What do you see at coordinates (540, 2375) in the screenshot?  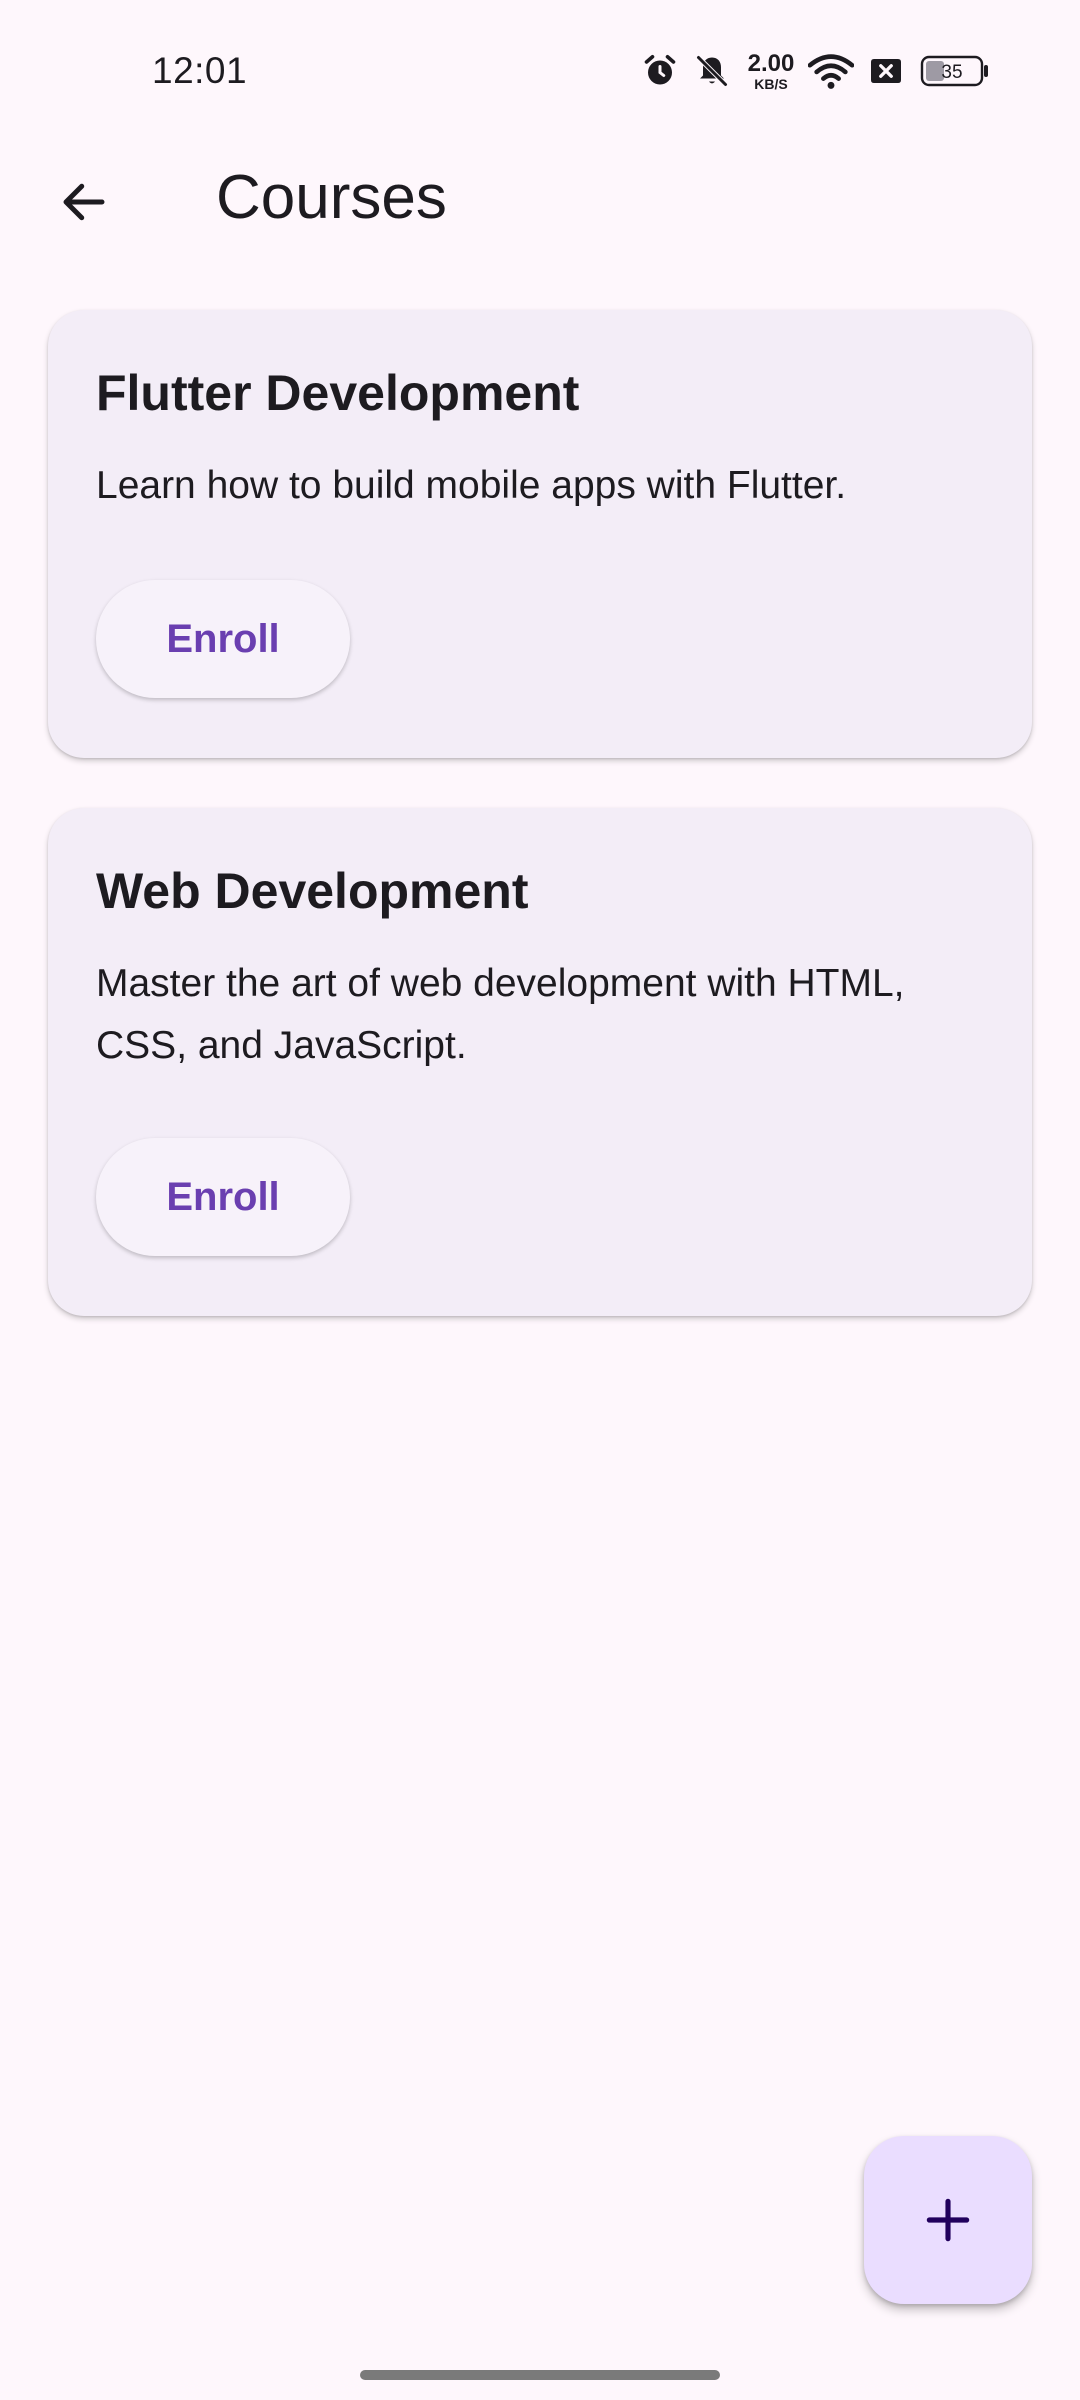 I see `home-indicator` at bounding box center [540, 2375].